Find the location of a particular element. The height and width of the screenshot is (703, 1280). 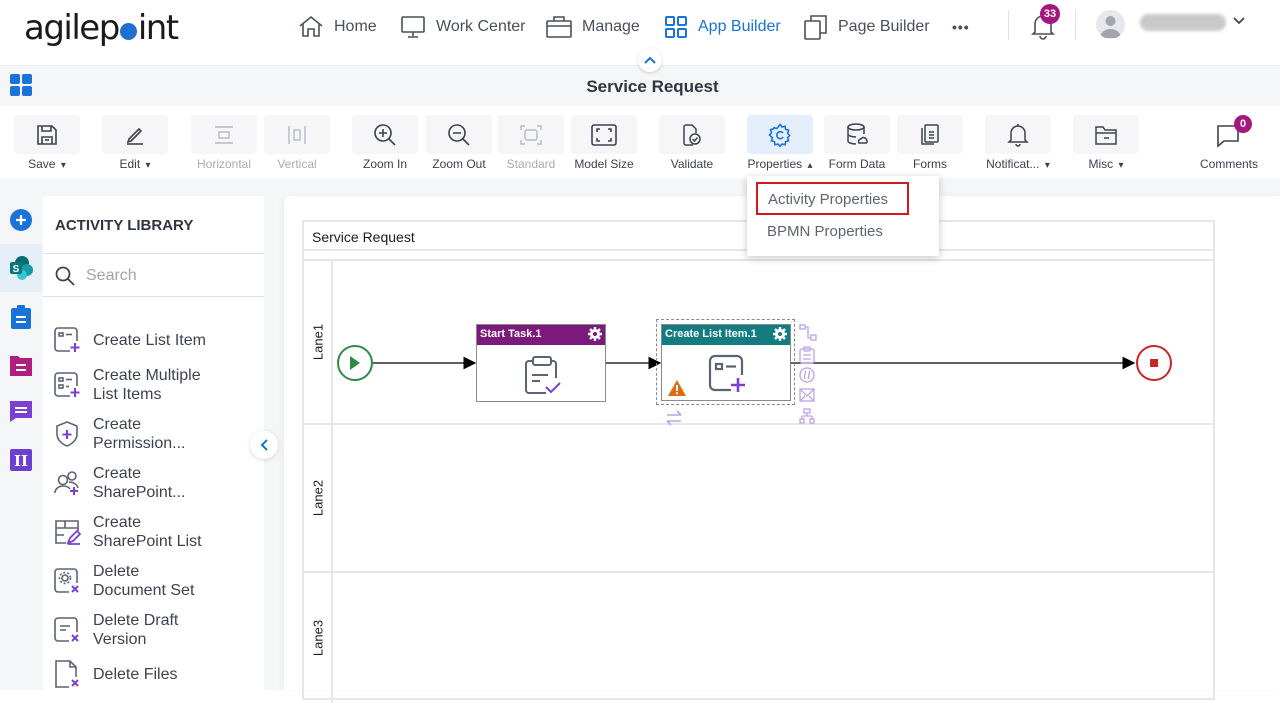

zoom-in-button: Zoom In is located at coordinates (385, 143).